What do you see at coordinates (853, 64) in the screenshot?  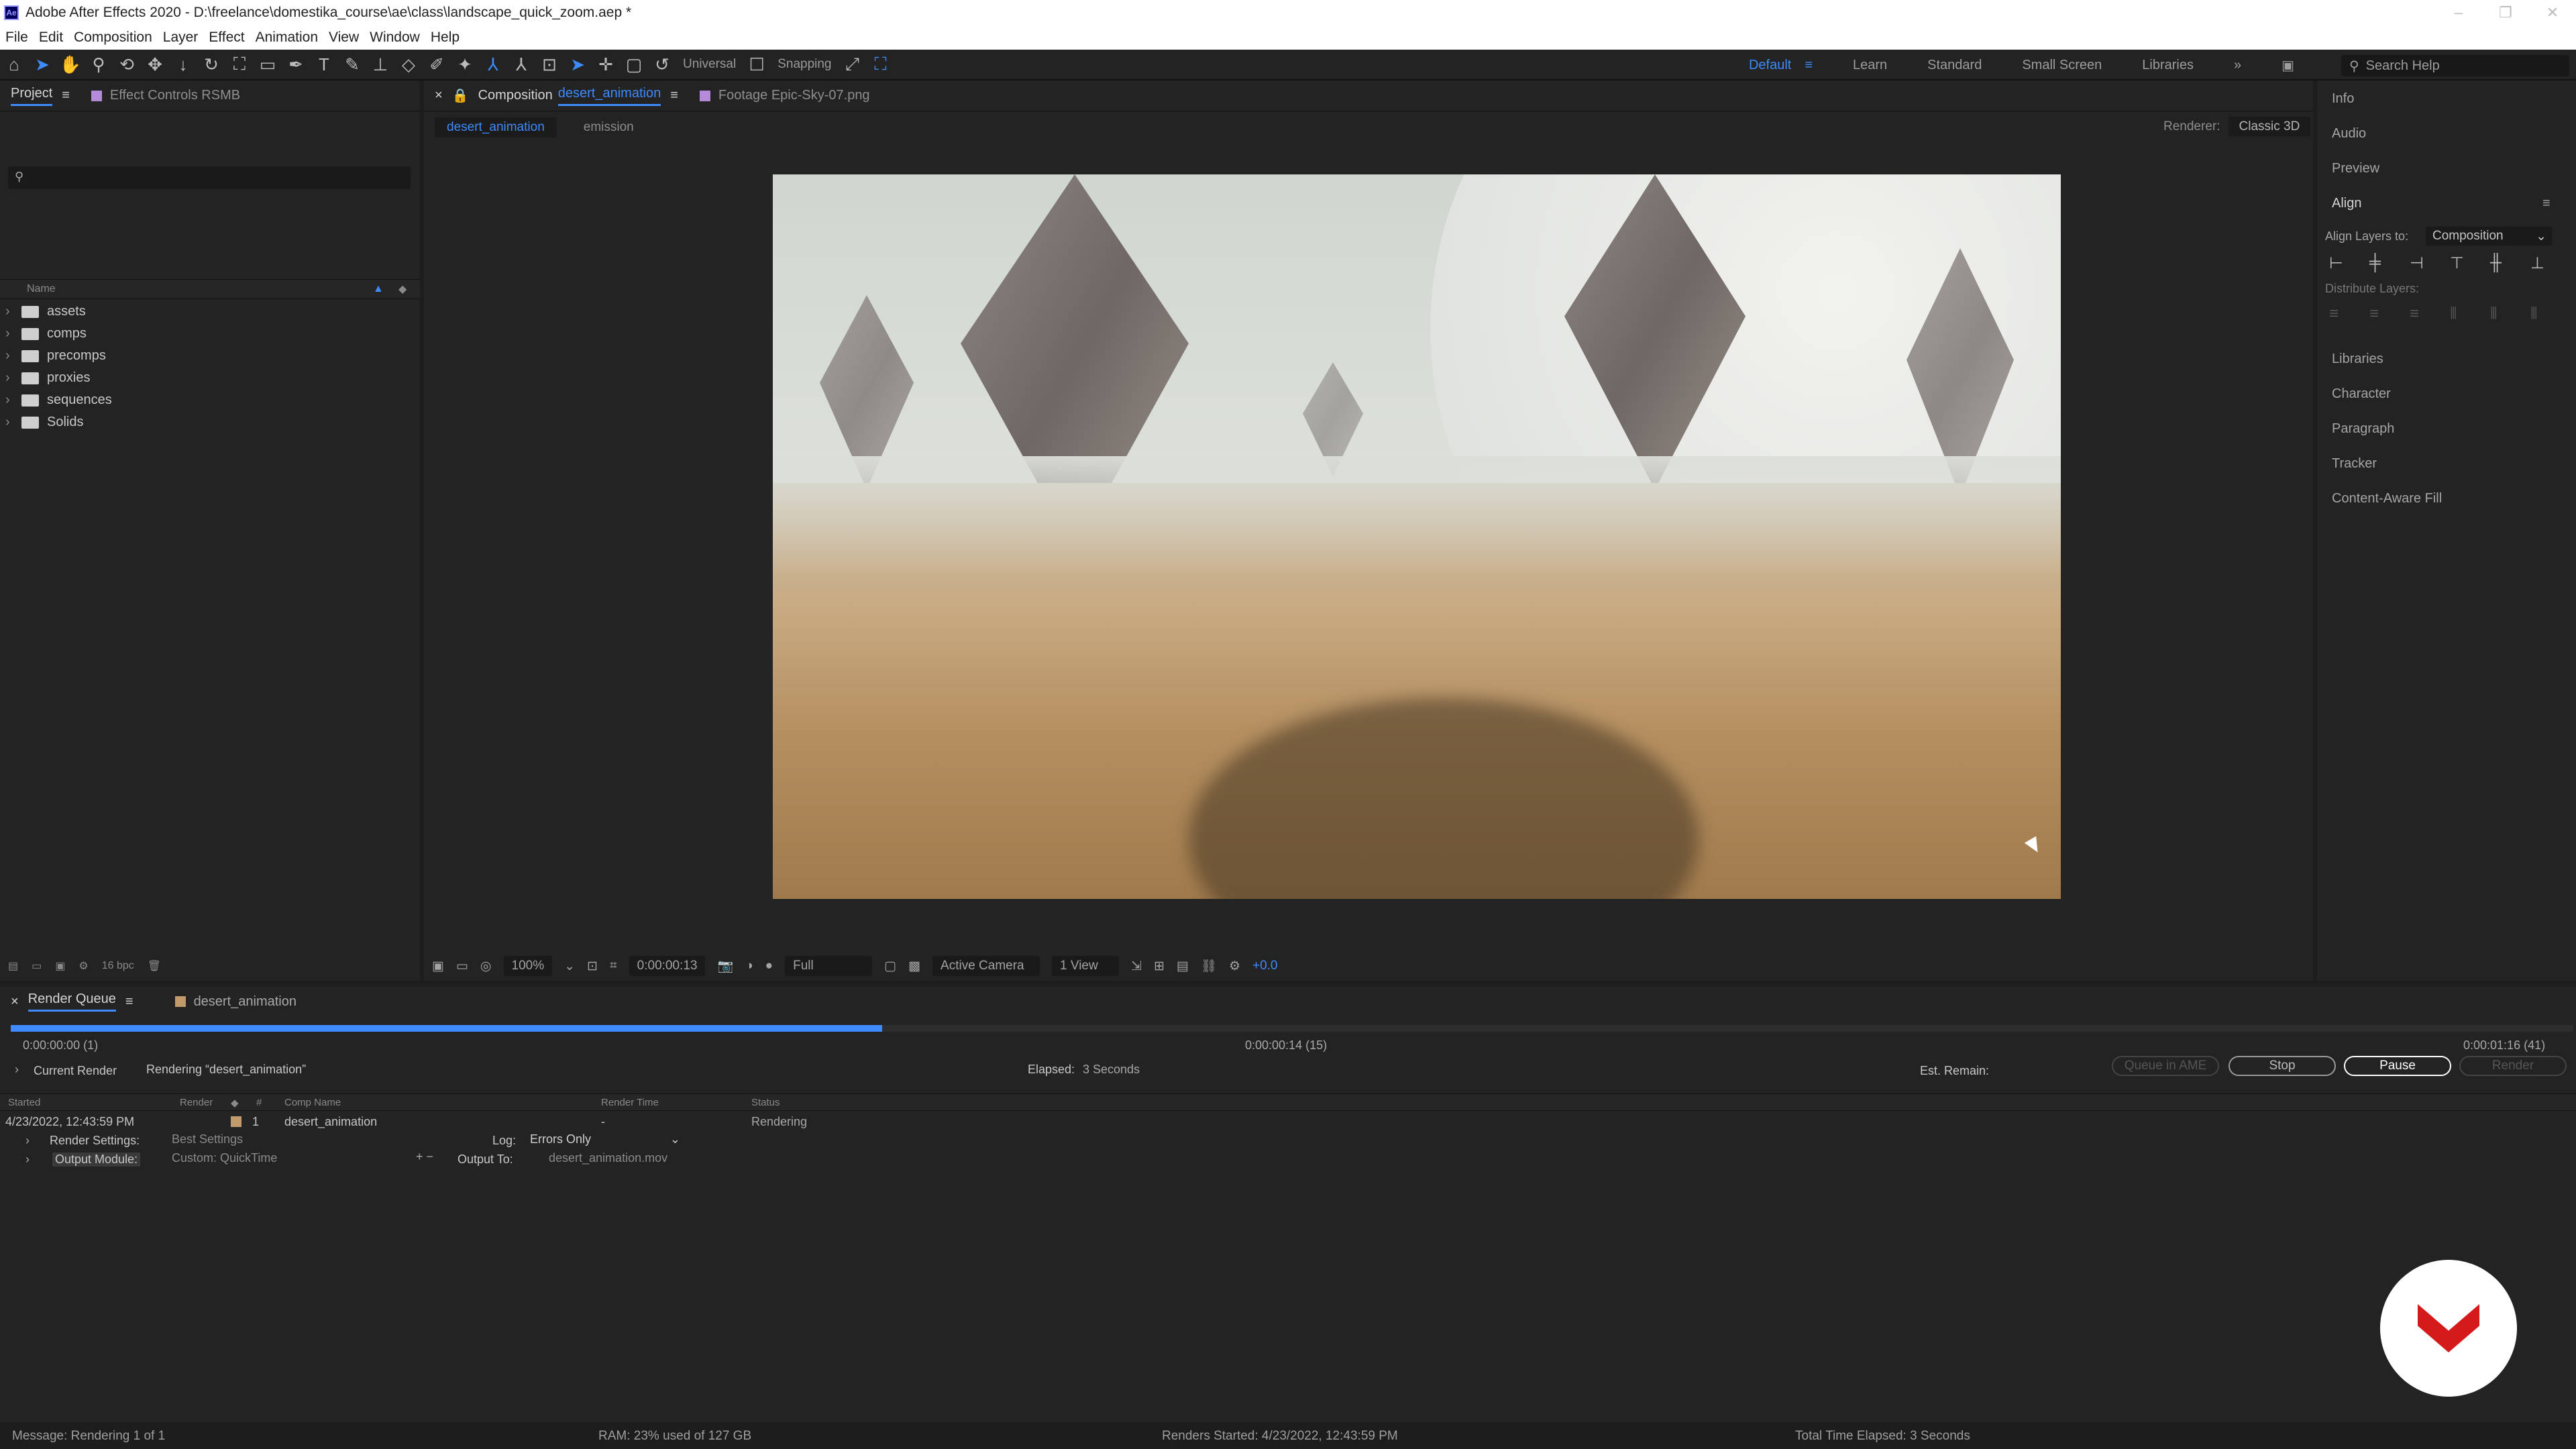 I see `snap-options-icon: ⤢` at bounding box center [853, 64].